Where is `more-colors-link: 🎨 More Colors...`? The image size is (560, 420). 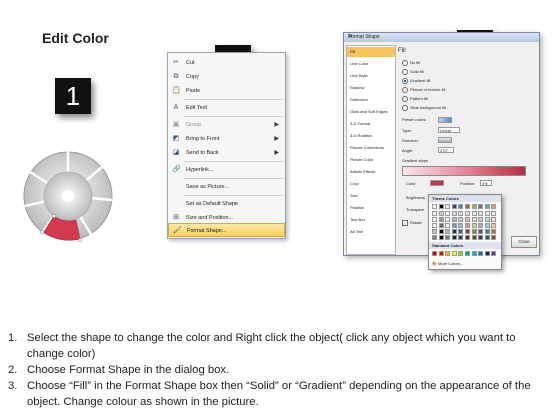
more-colors-link: 🎨 More Colors... is located at coordinates (447, 263).